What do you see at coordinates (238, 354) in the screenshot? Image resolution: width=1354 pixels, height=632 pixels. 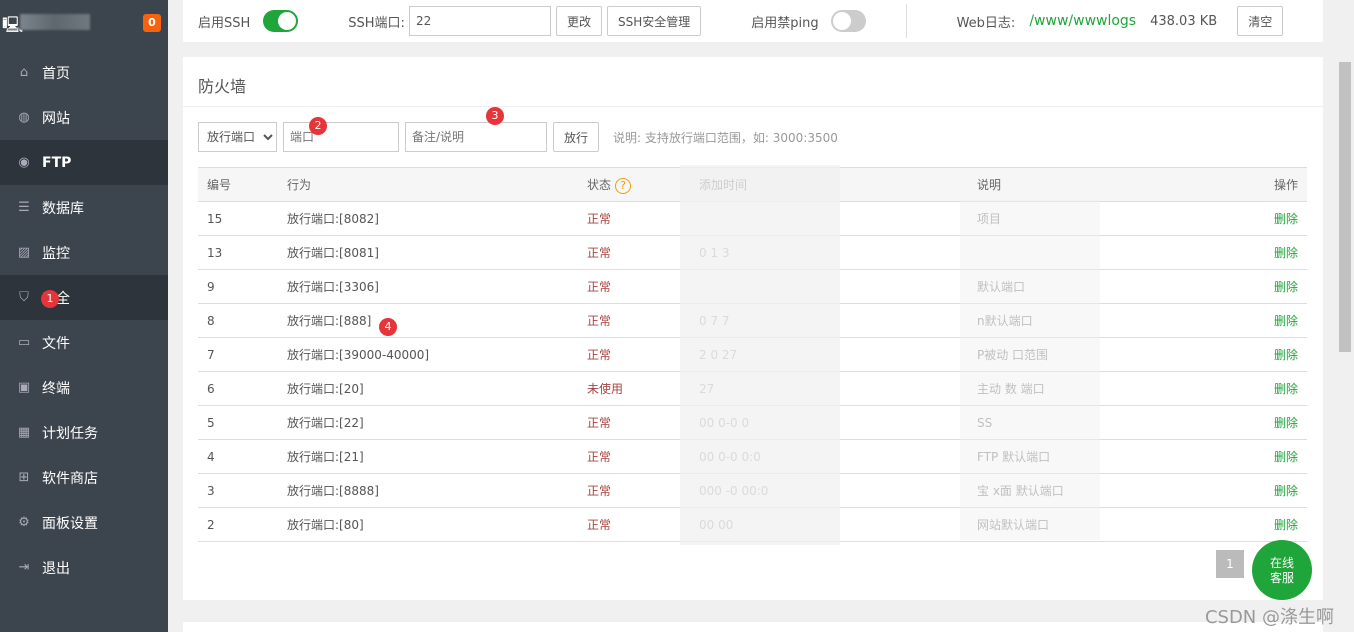 I see `rule-id: 7` at bounding box center [238, 354].